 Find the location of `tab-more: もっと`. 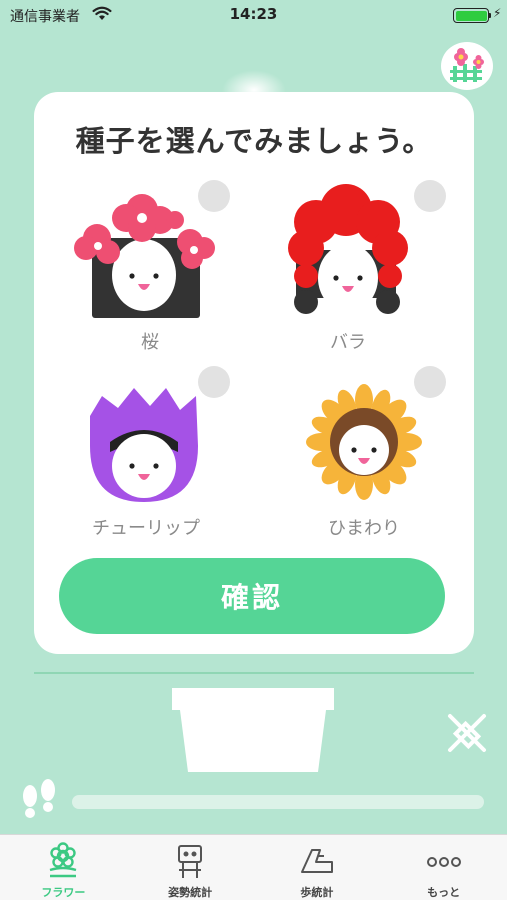

tab-more: もっと is located at coordinates (443, 867).